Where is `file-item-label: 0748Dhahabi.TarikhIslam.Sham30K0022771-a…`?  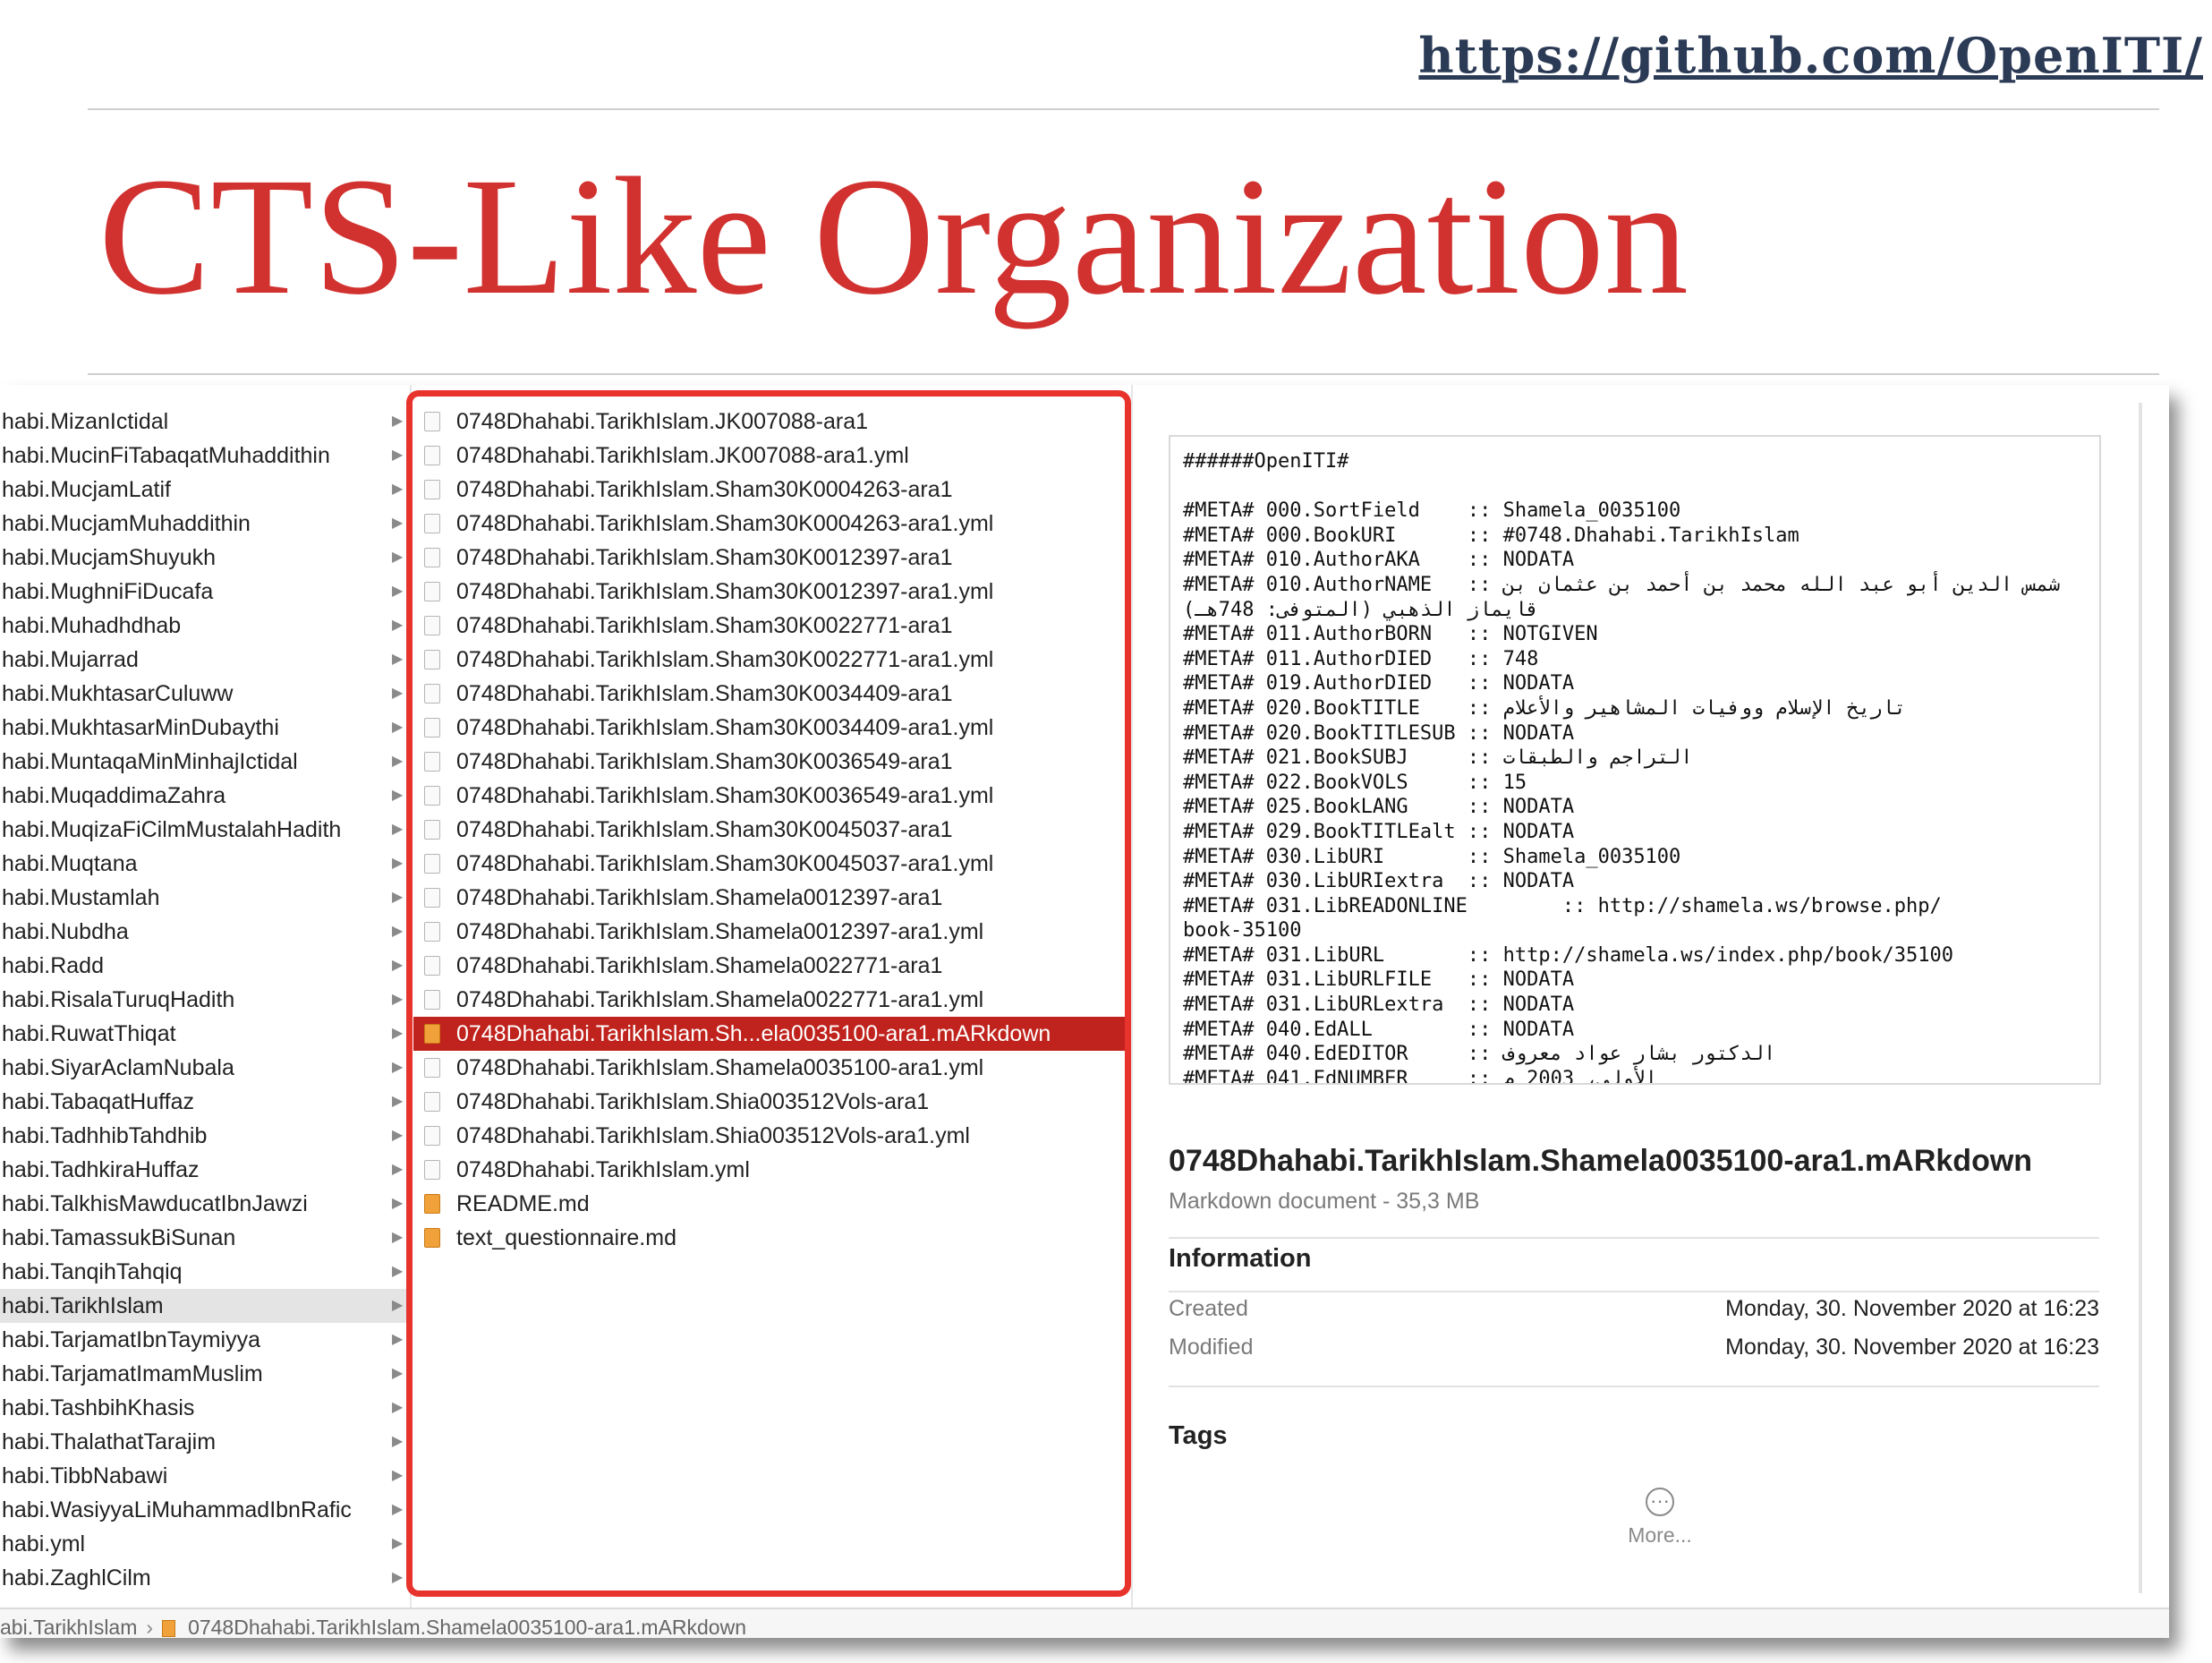 file-item-label: 0748Dhahabi.TarikhIslam.Sham30K0022771-a… is located at coordinates (704, 625).